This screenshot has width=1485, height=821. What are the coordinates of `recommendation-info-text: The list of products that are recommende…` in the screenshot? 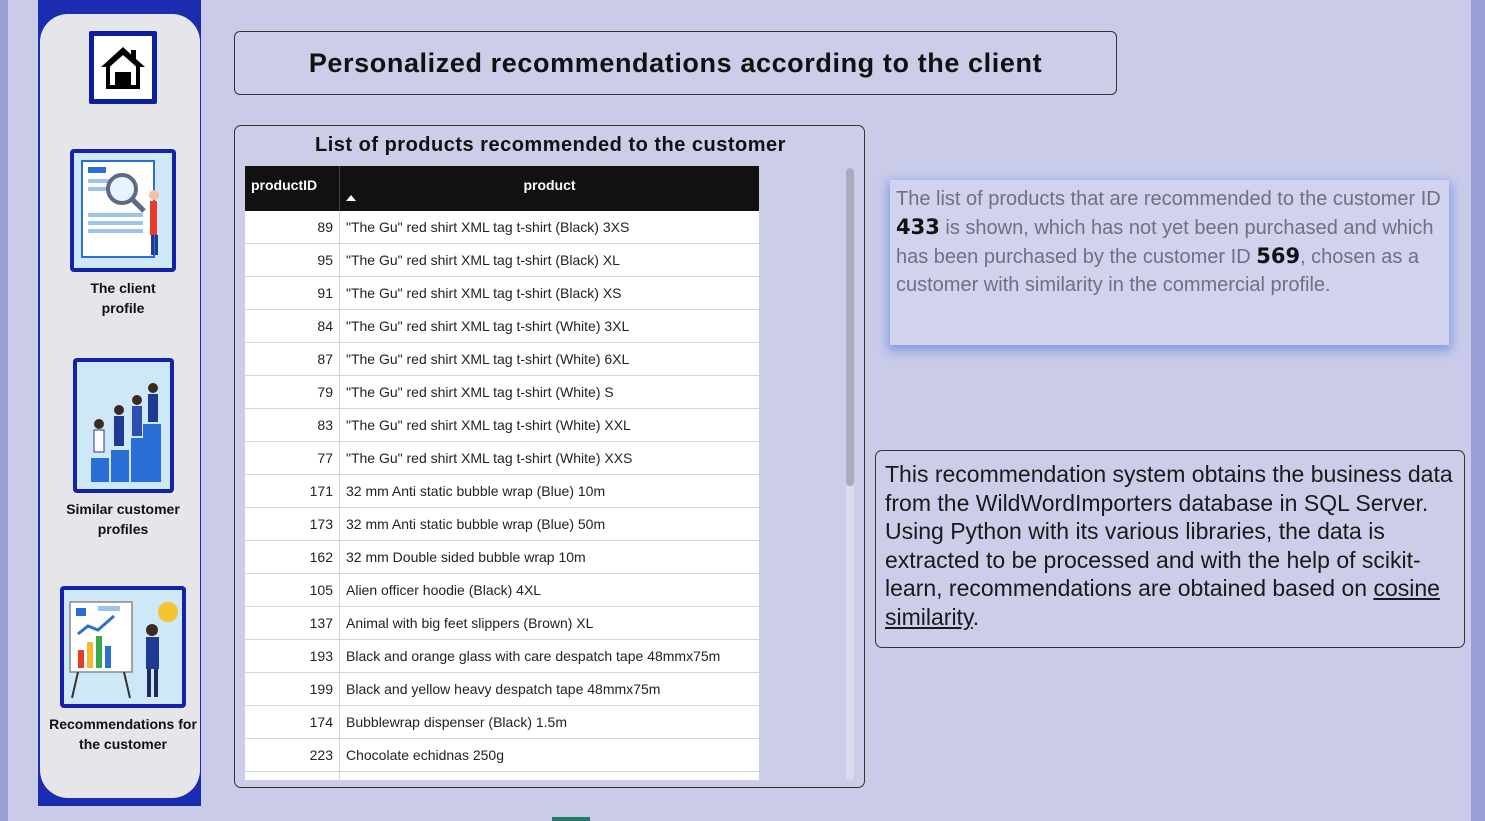 It's located at (1169, 242).